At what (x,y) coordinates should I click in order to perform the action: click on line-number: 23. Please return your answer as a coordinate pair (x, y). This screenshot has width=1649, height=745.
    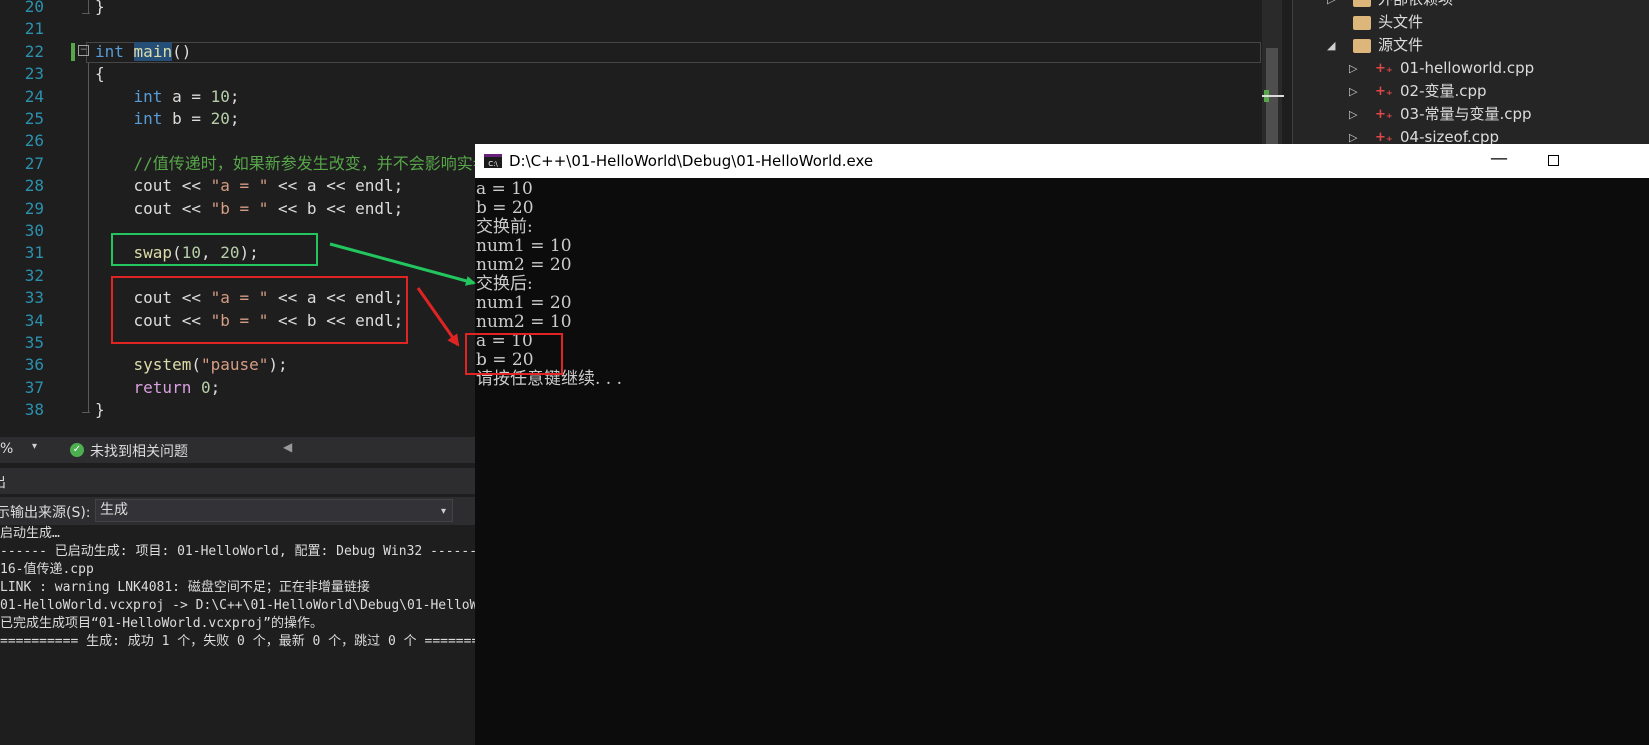
    Looking at the image, I should click on (34, 74).